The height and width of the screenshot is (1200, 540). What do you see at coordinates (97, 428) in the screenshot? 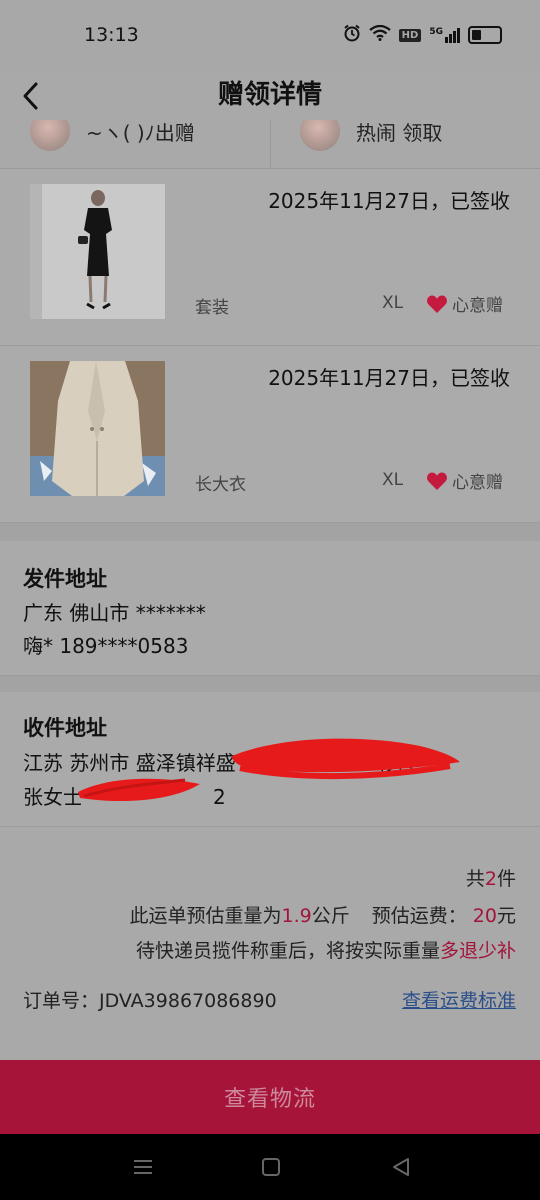
I see `item-image-coat` at bounding box center [97, 428].